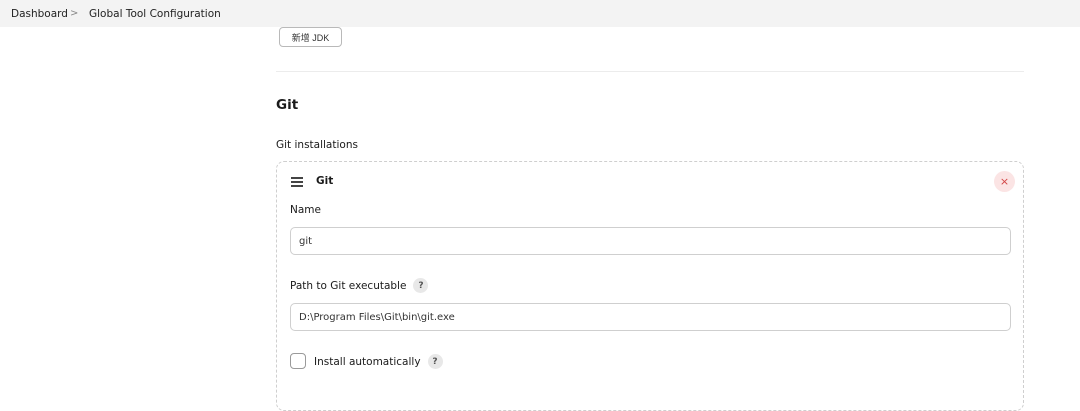 Image resolution: width=1080 pixels, height=411 pixels. Describe the element at coordinates (650, 71) in the screenshot. I see `section-divider` at that location.